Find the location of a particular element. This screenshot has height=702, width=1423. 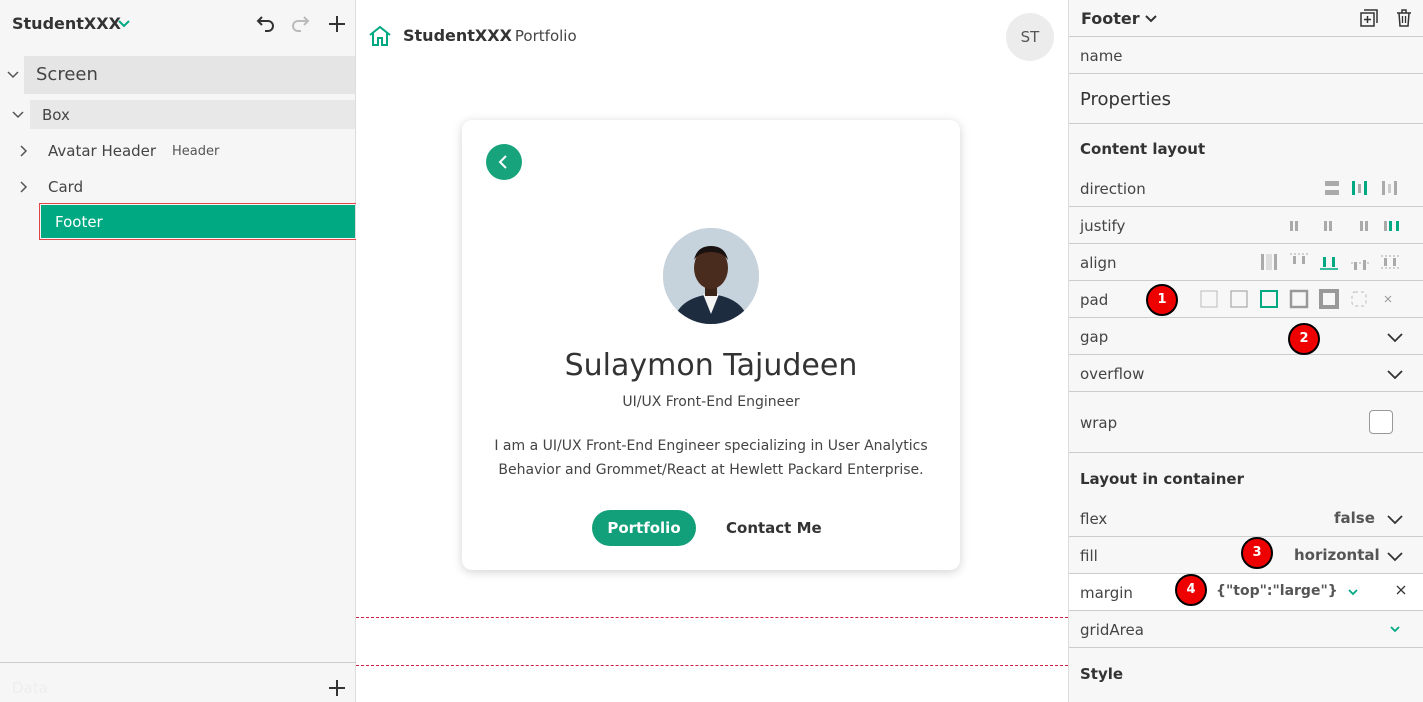

name-row: name is located at coordinates (1246, 55).